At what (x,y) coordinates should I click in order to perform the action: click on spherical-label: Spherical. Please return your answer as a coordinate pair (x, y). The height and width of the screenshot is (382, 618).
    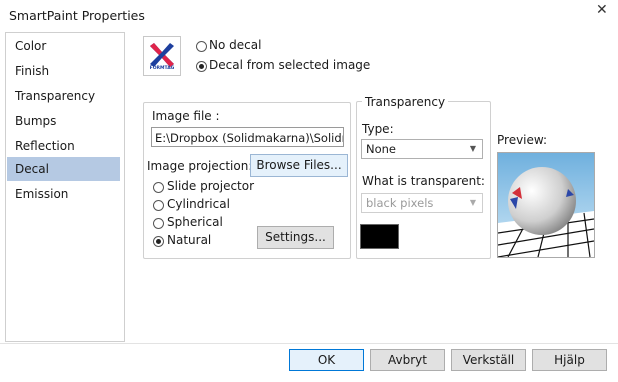
    Looking at the image, I should click on (195, 222).